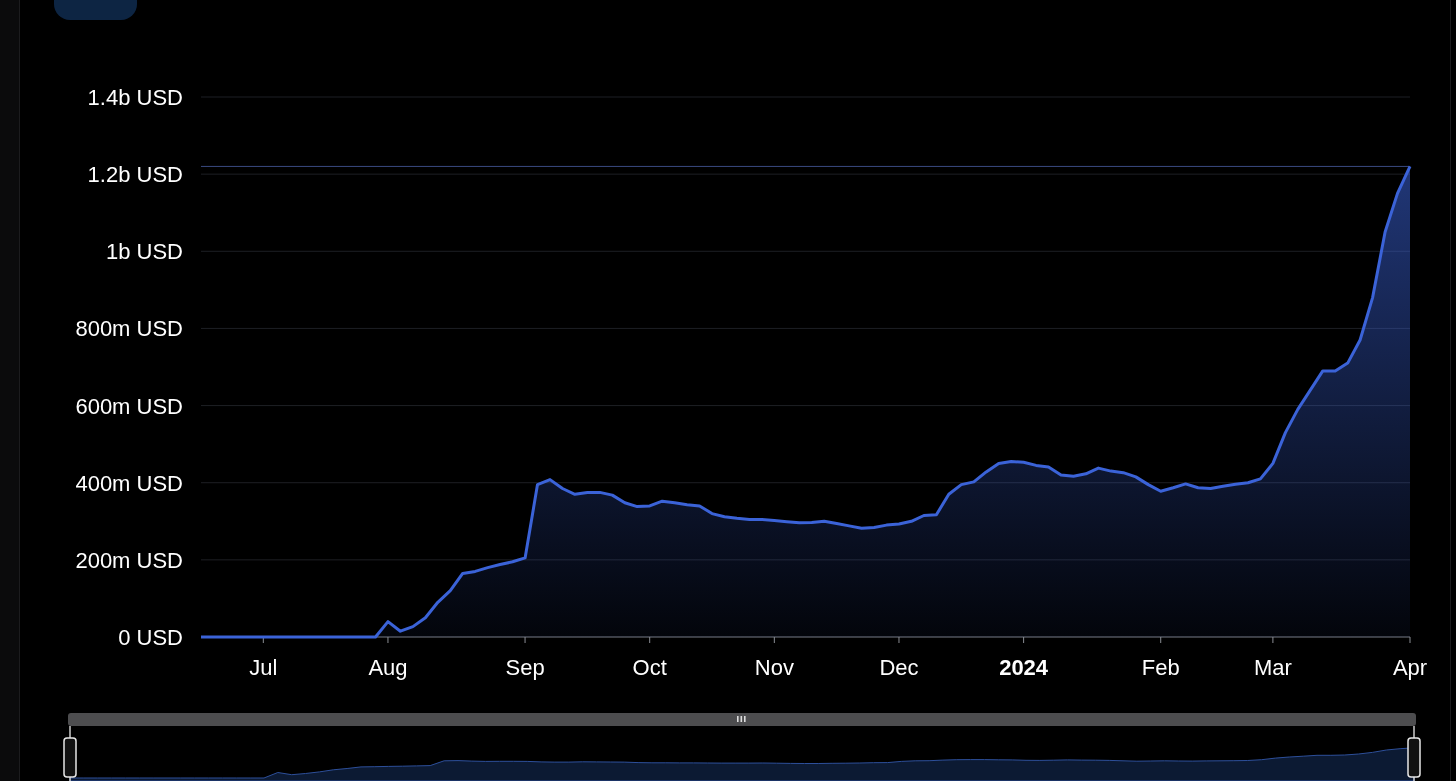 This screenshot has width=1456, height=781. Describe the element at coordinates (525, 667) in the screenshot. I see `x-axis-label: Sep` at that location.